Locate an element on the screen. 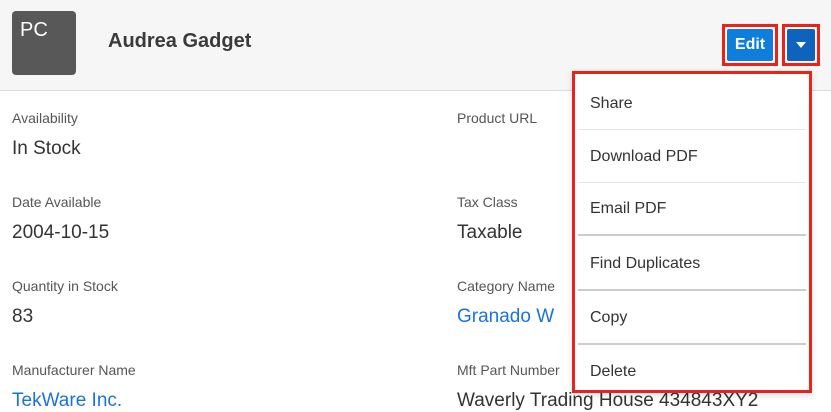 The height and width of the screenshot is (412, 831). field-label-tax-class: Tax Class is located at coordinates (487, 202).